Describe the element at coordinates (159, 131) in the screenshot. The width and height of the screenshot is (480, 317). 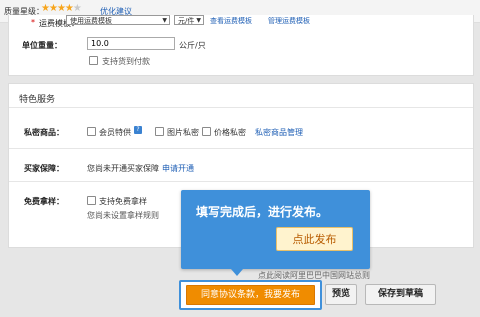
I see `image-private-checkbox` at that location.